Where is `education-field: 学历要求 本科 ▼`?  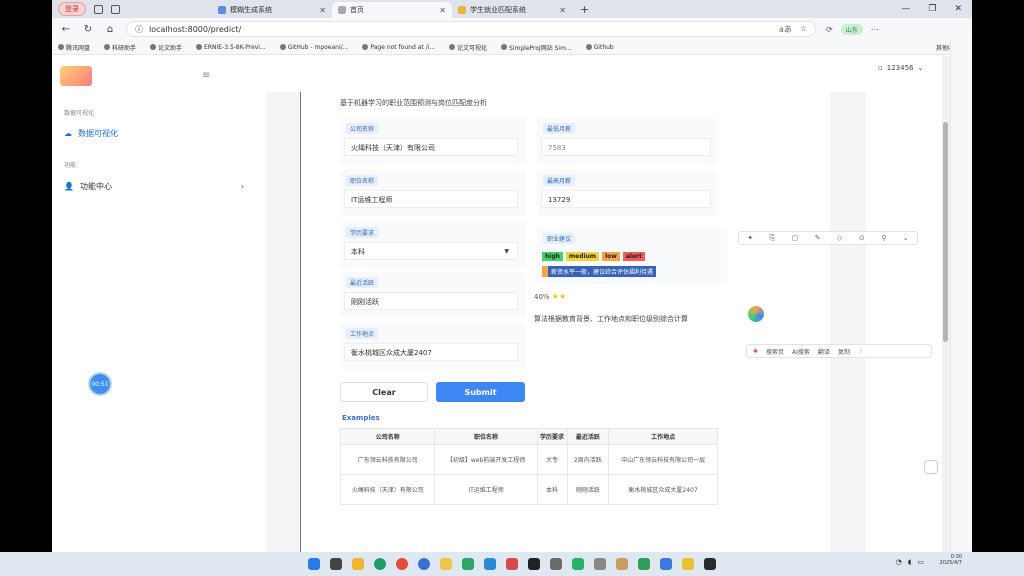
education-field: 学历要求 本科 ▼ is located at coordinates (433, 245).